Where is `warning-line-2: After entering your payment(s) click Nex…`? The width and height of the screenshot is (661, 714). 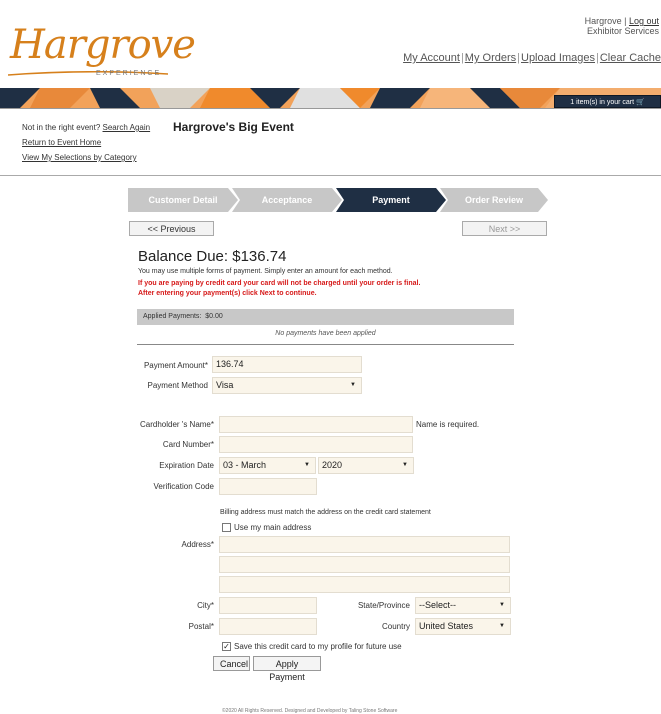
warning-line-2: After entering your payment(s) click Nex… is located at coordinates (227, 293).